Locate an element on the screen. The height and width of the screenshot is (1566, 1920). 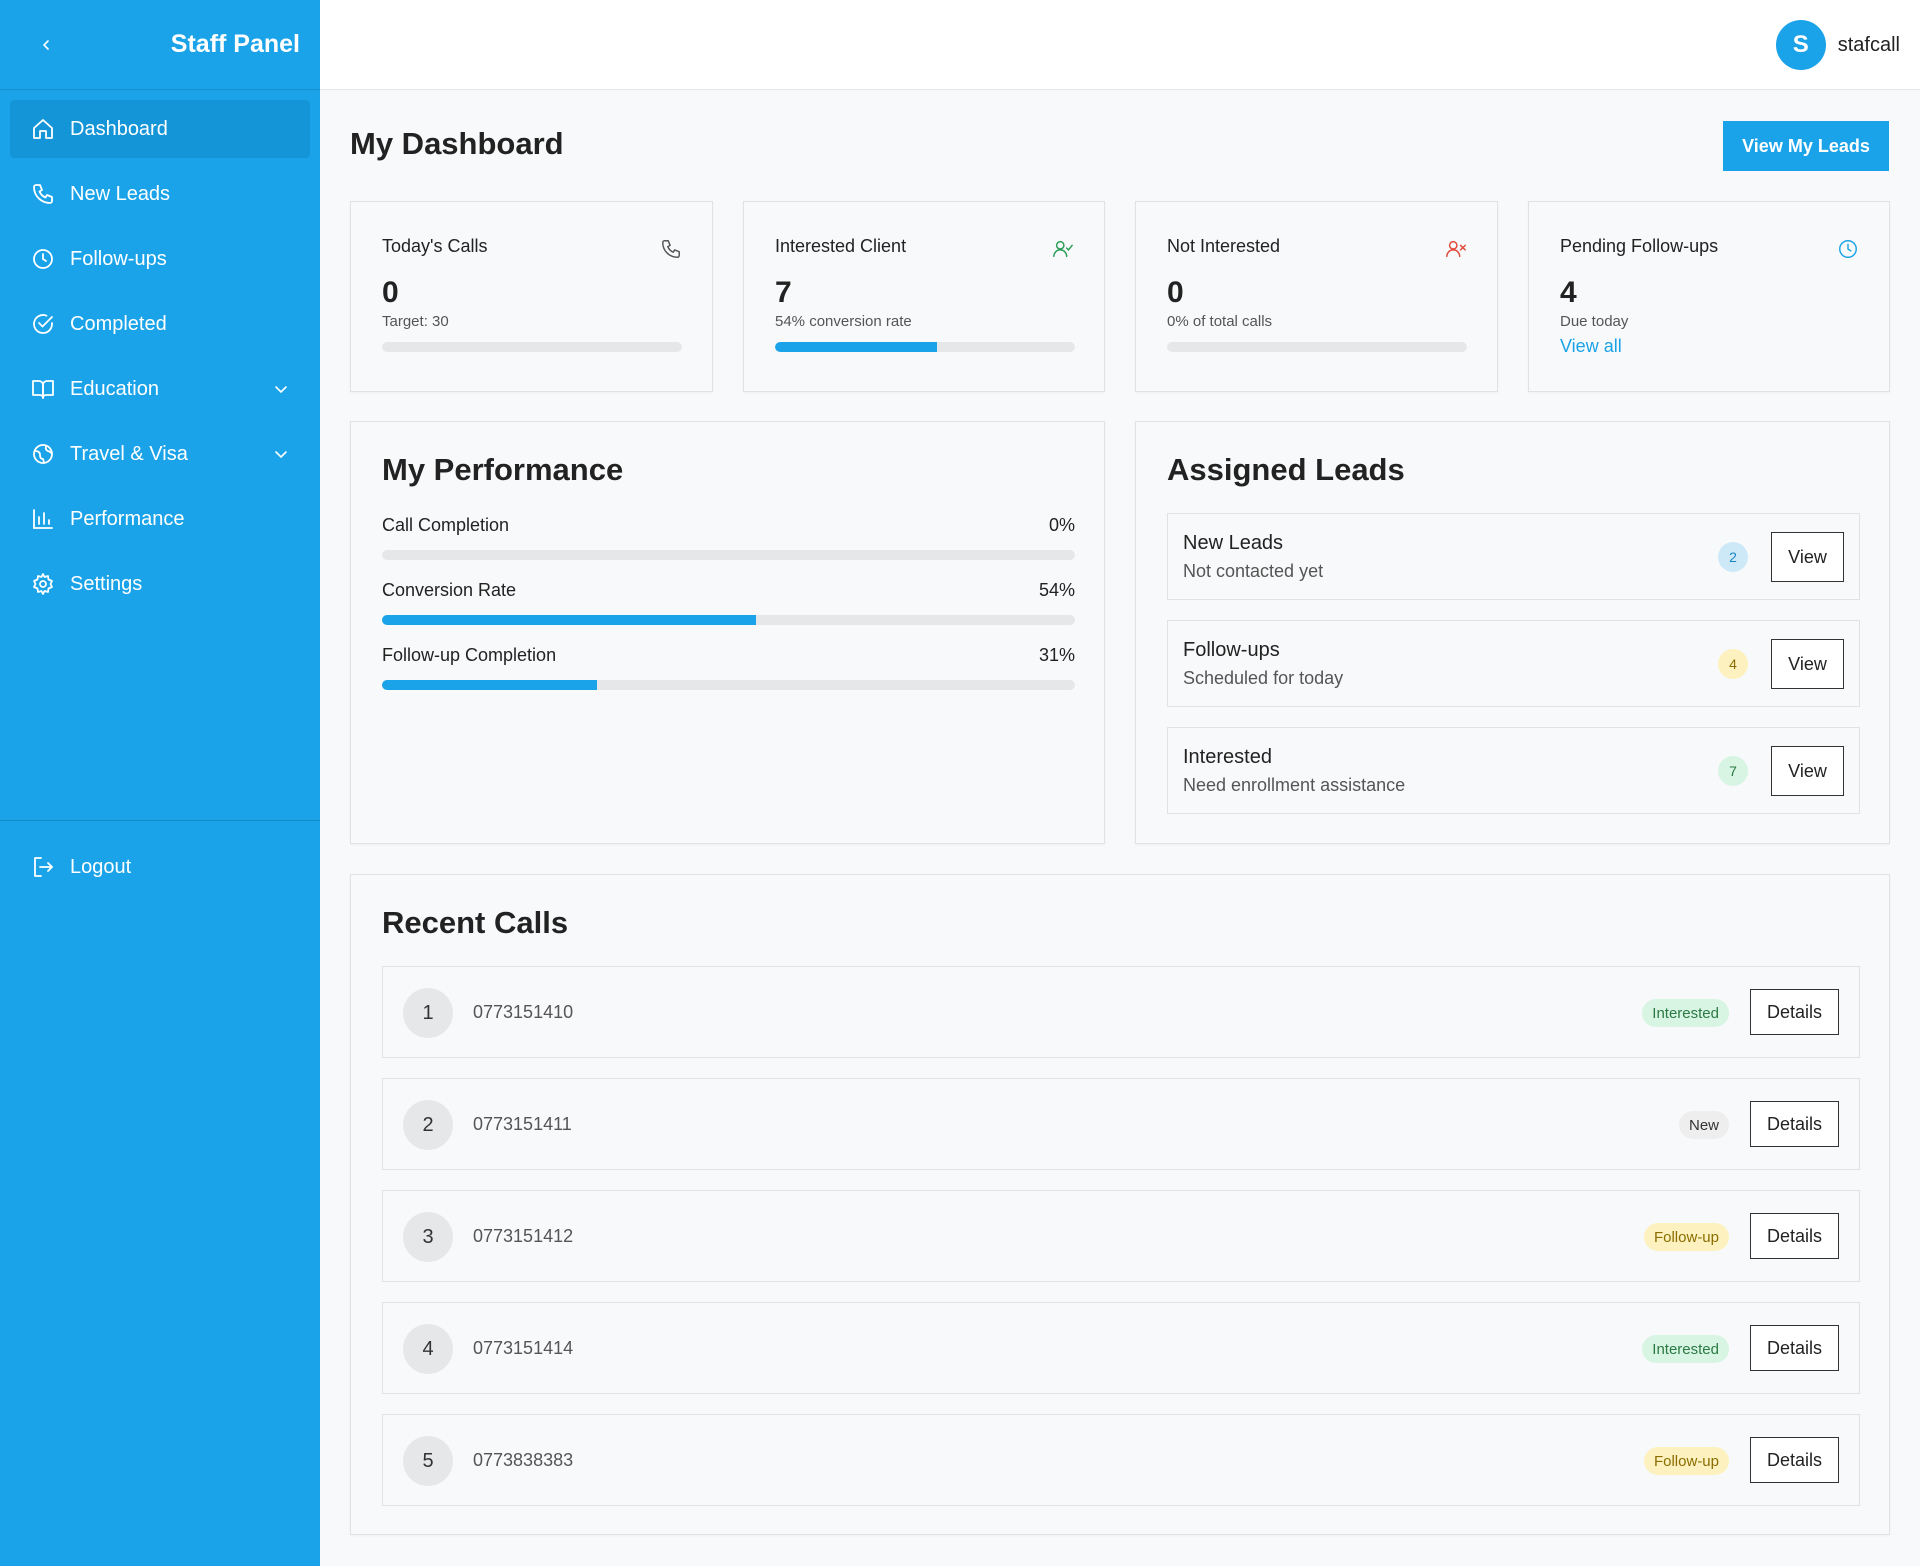
user-menu: S stafcall is located at coordinates (1837, 45).